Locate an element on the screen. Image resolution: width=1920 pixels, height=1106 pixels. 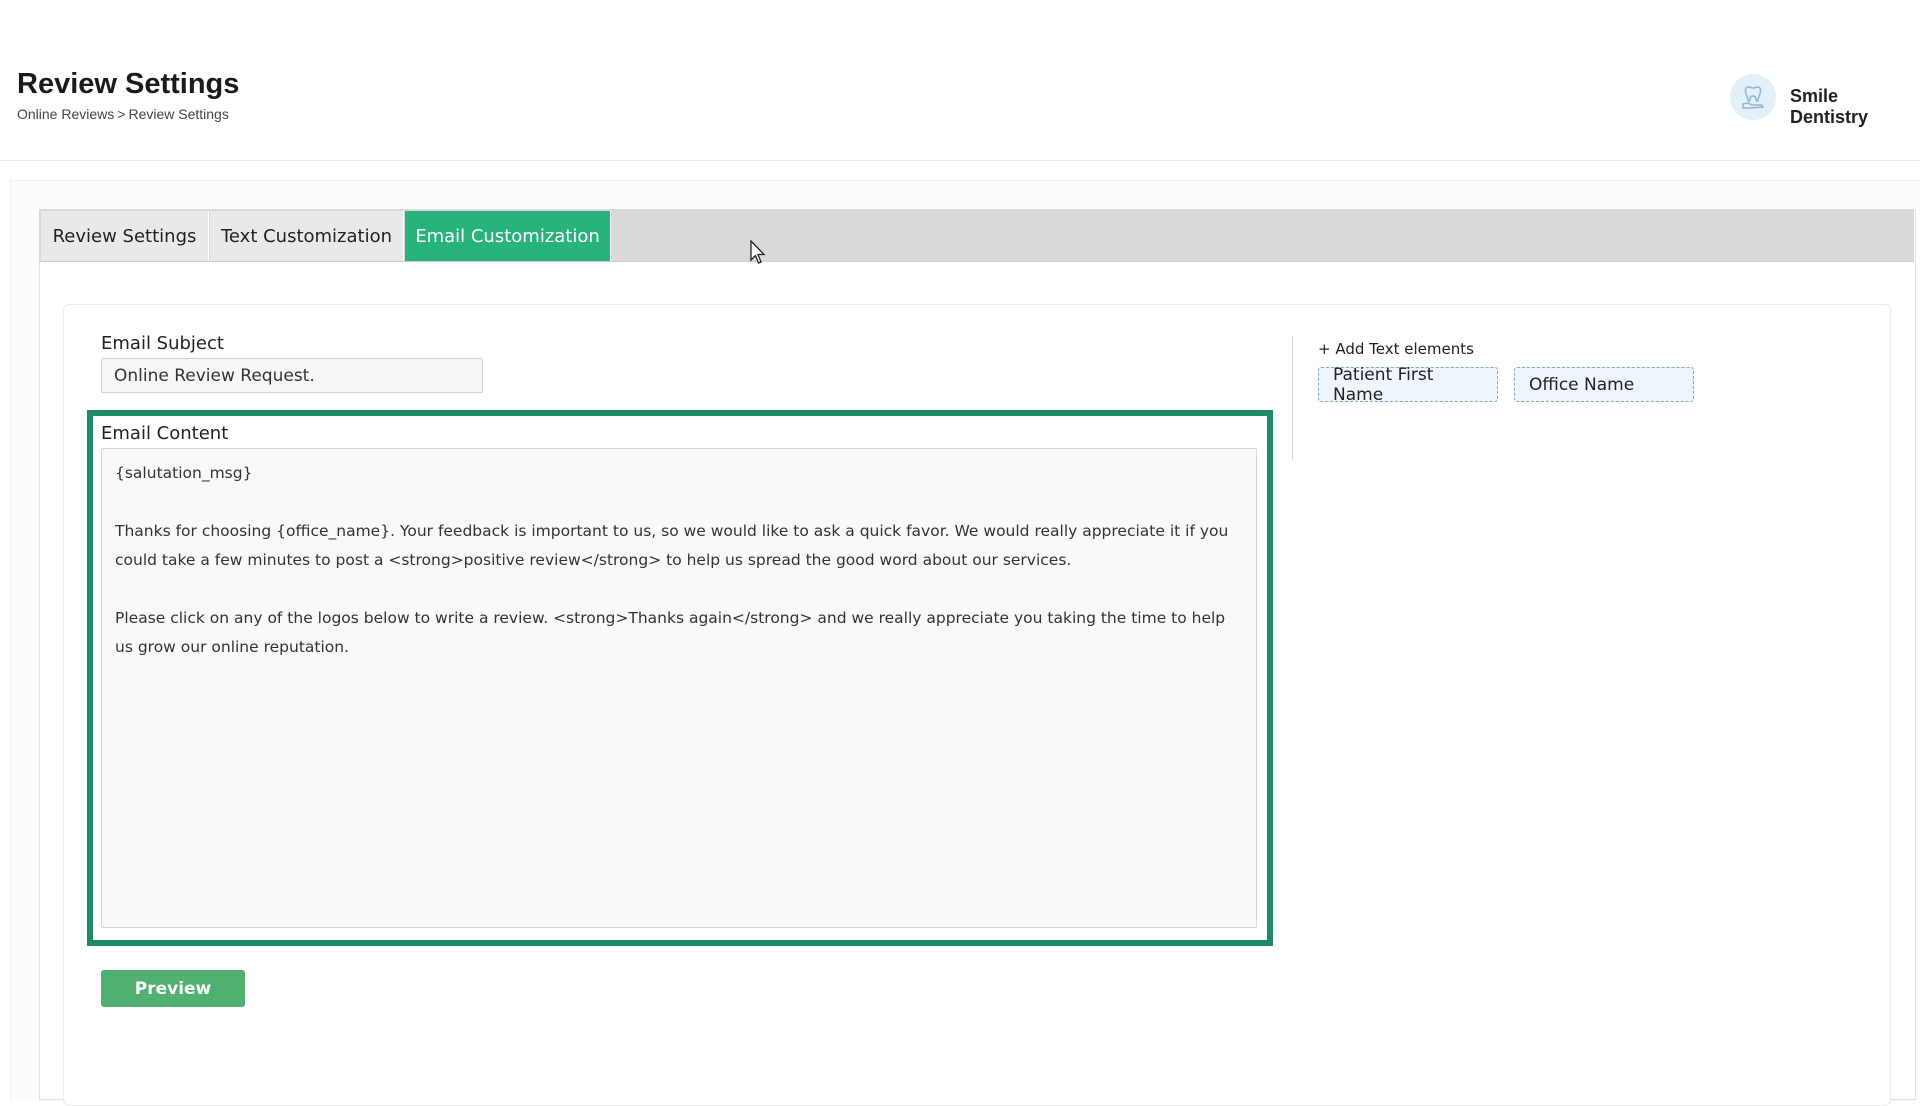
email-subject-input is located at coordinates (292, 375).